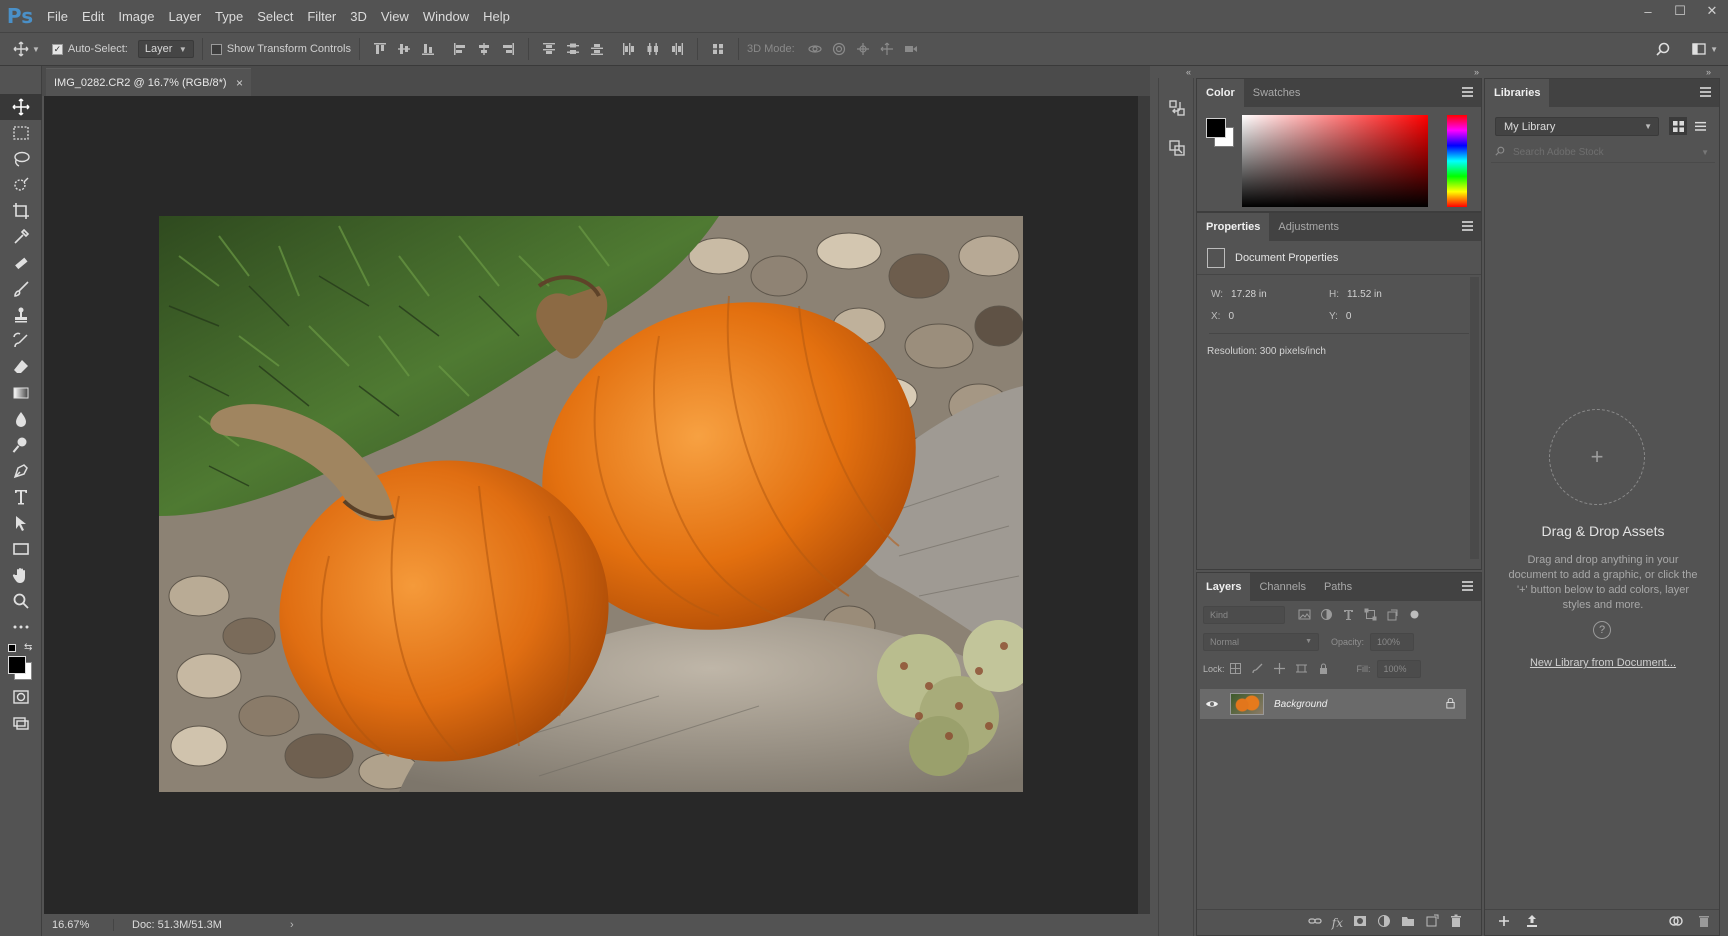  Describe the element at coordinates (1277, 93) in the screenshot. I see `tab-swatches: Swatches` at that location.